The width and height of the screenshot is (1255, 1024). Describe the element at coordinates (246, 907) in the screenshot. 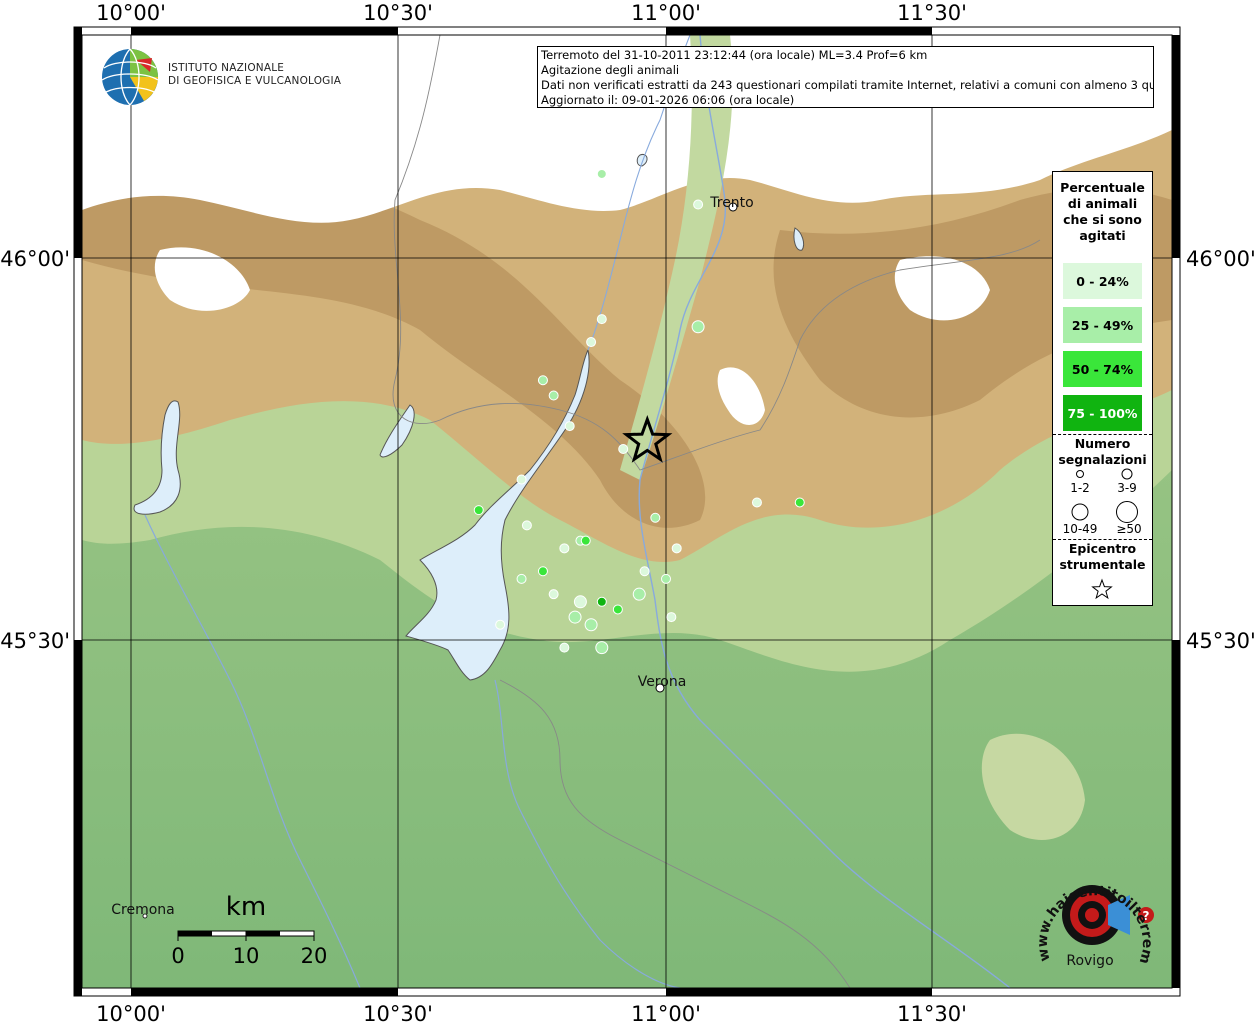

I see `scale-unit: km` at that location.